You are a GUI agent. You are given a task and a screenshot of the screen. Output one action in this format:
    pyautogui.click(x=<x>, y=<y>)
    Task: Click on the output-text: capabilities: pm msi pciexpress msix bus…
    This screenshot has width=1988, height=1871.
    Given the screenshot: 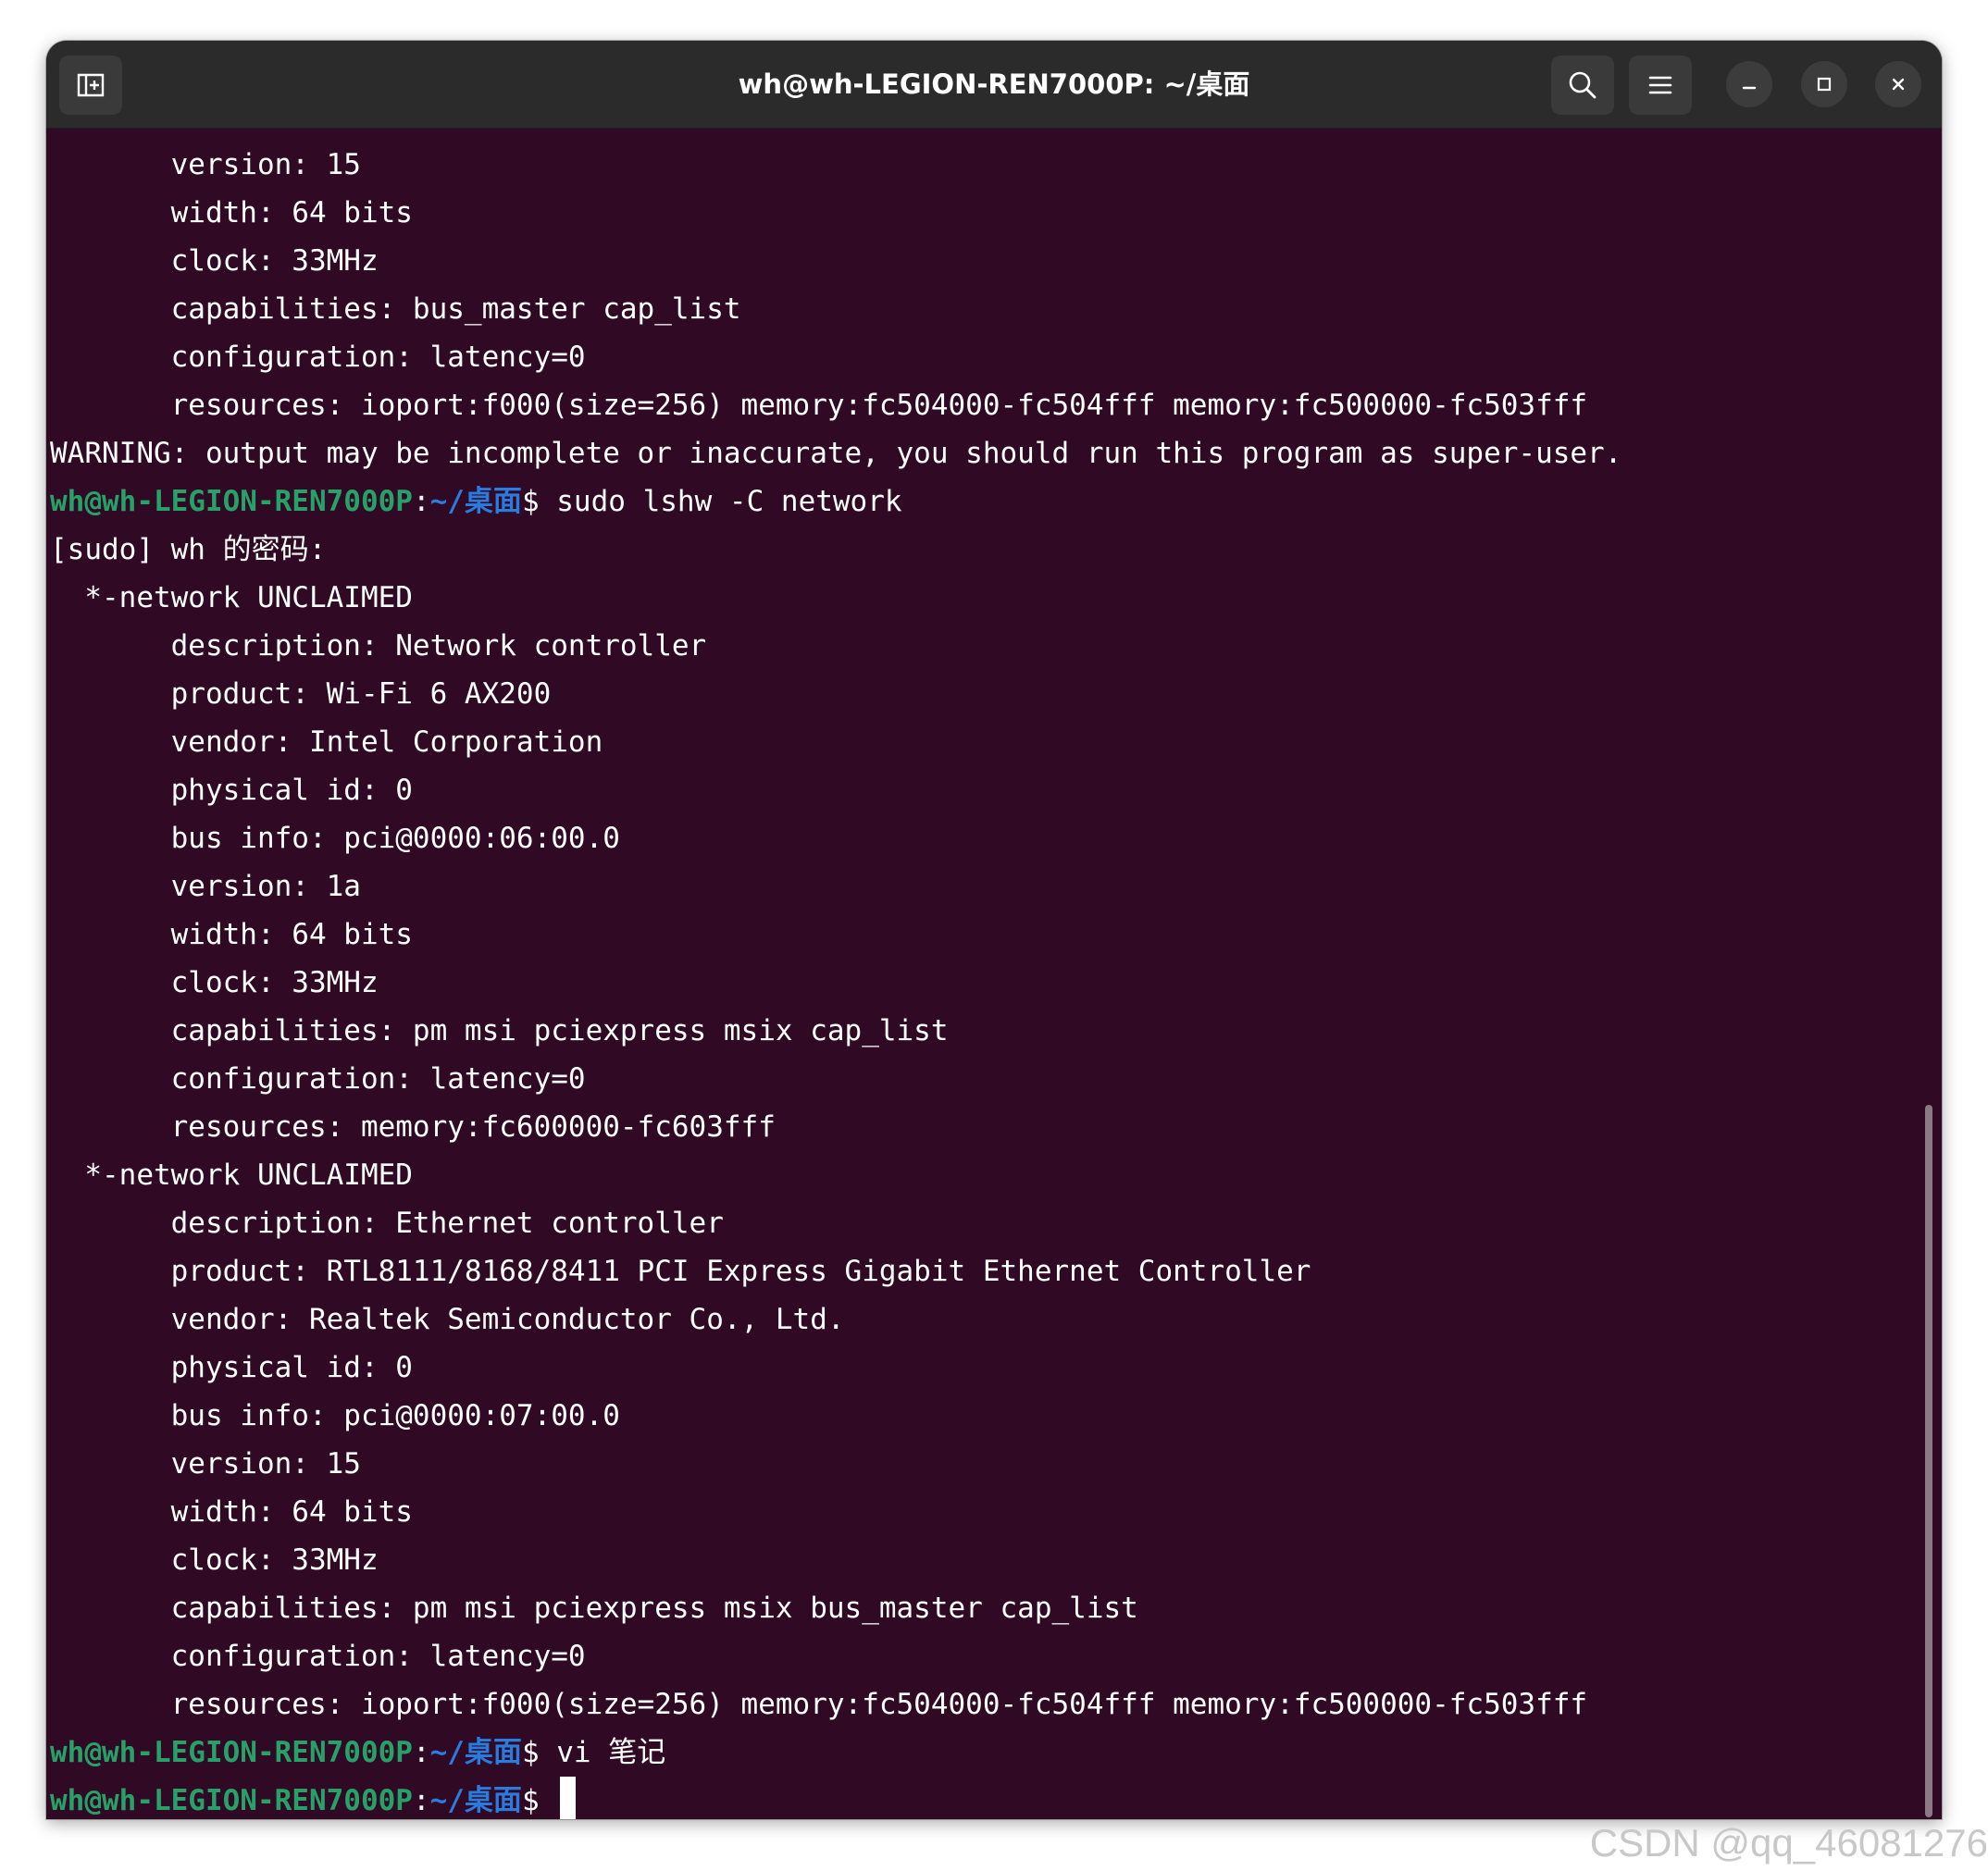 What is the action you would take?
    pyautogui.click(x=594, y=1609)
    